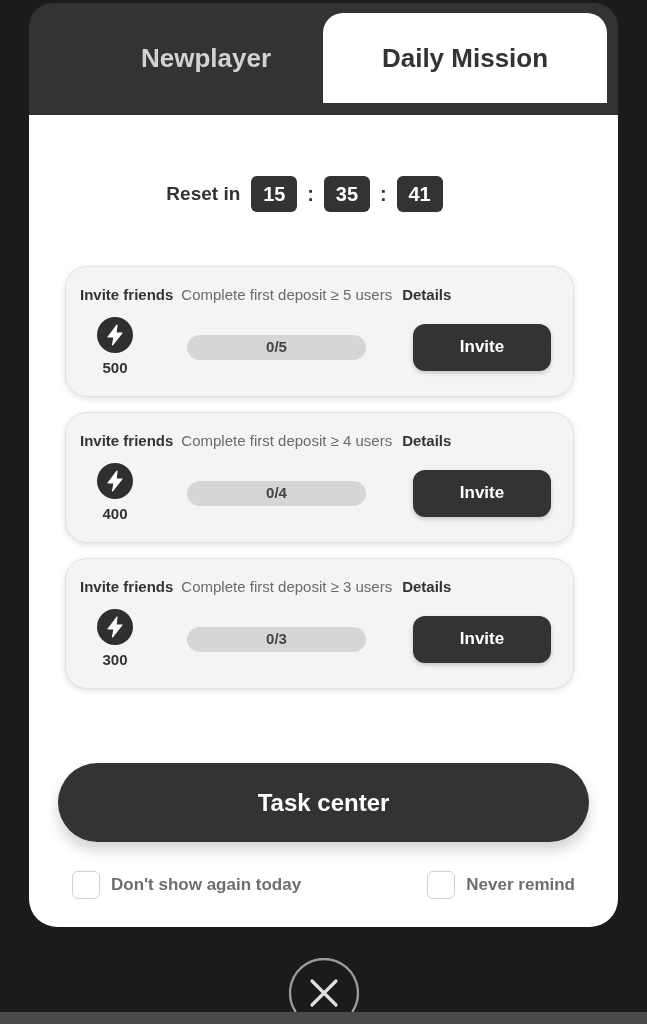  Describe the element at coordinates (203, 193) in the screenshot. I see `reset-label: Reset in` at that location.